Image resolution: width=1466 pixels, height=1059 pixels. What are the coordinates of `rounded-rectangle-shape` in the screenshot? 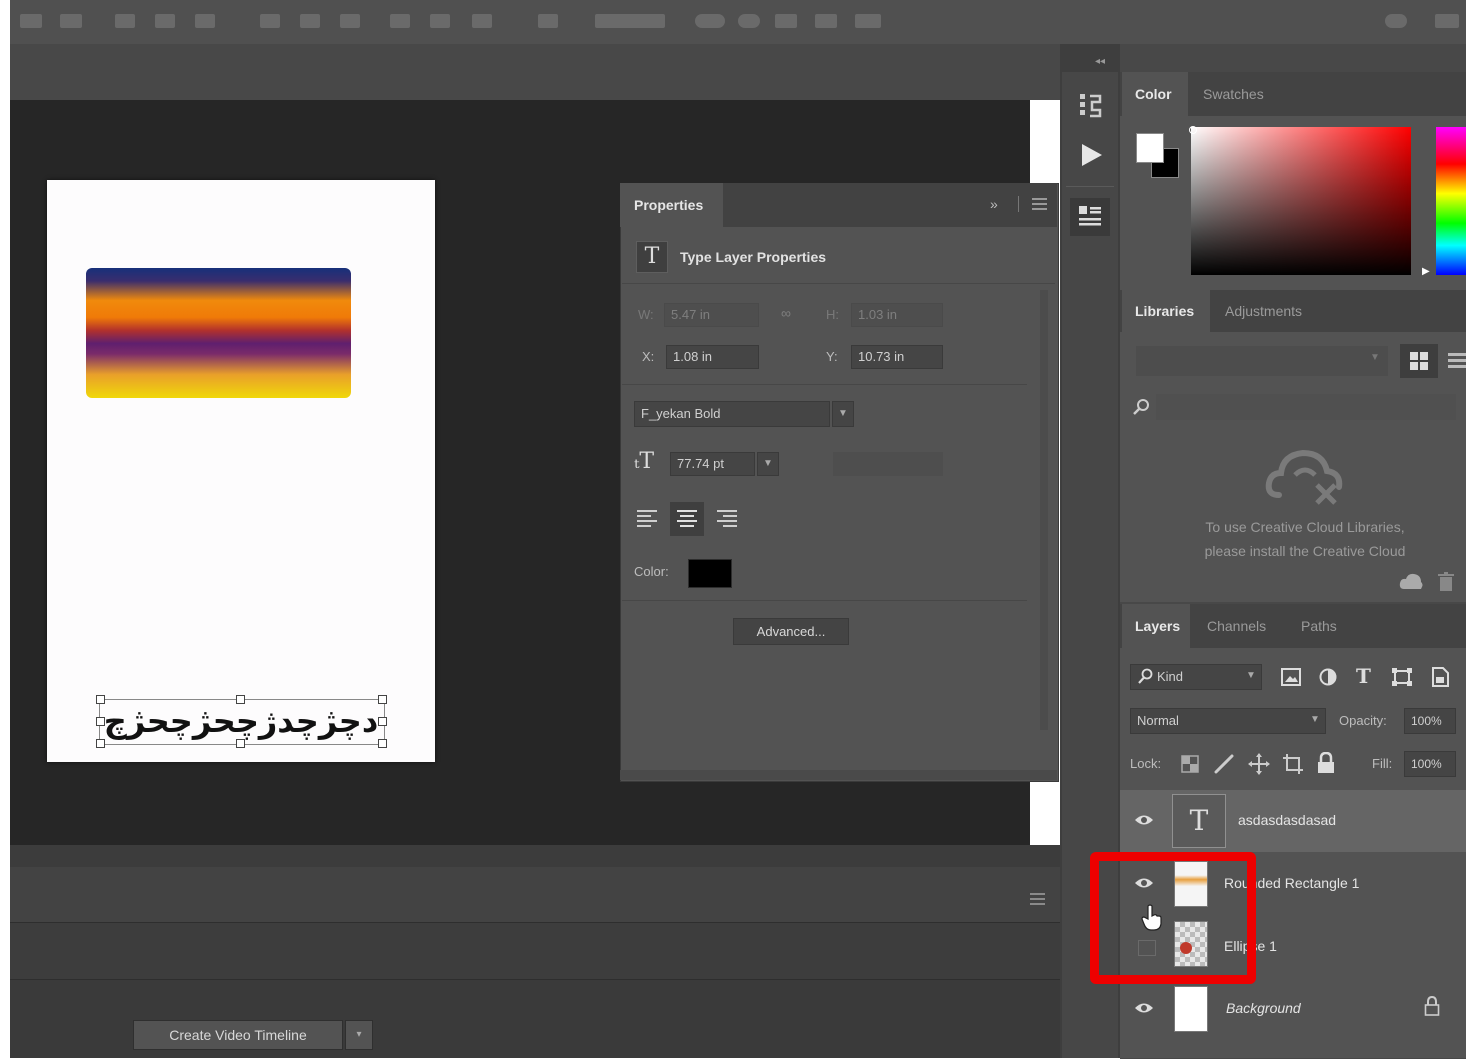 It's located at (218, 333).